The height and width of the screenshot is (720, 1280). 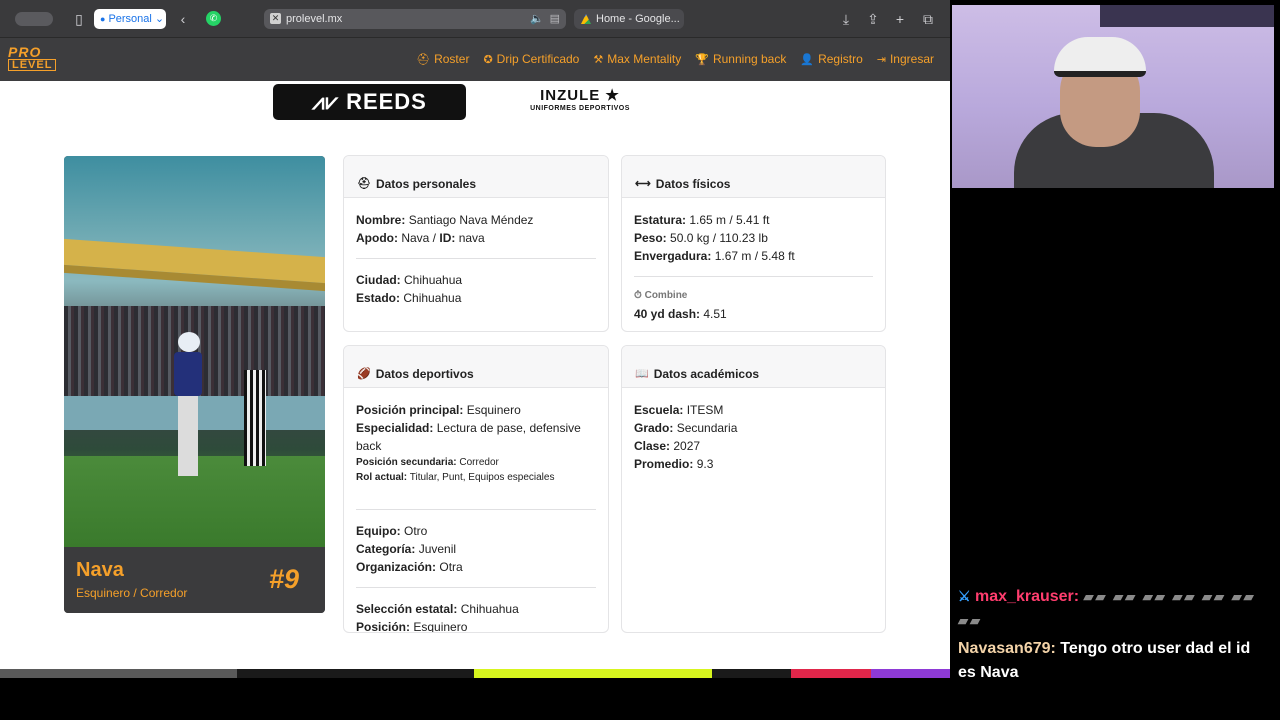 I want to click on id-value: nava, so click(x=471, y=238).